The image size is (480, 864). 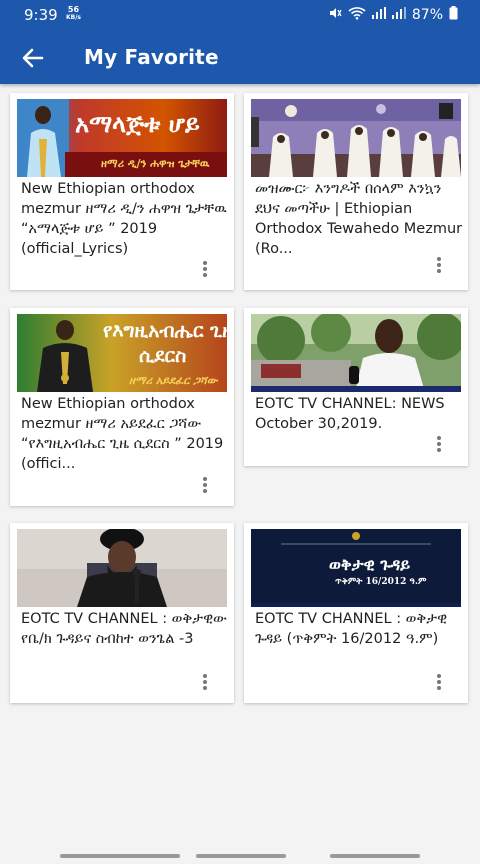 I want to click on nav-handle-right, so click(x=375, y=856).